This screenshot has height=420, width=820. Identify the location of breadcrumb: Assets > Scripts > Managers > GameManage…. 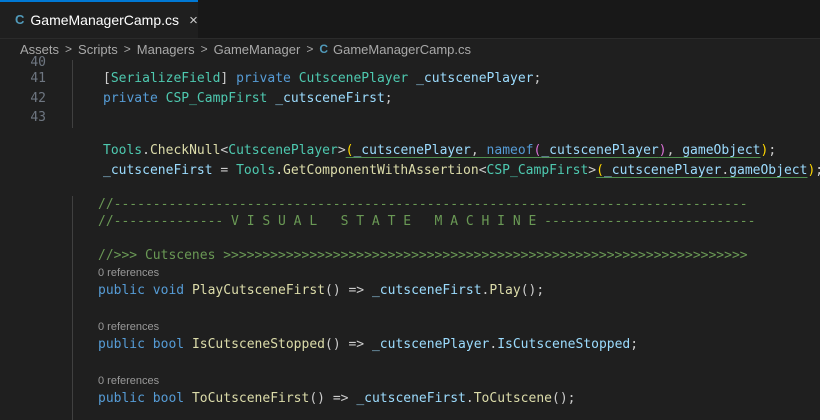
(410, 49).